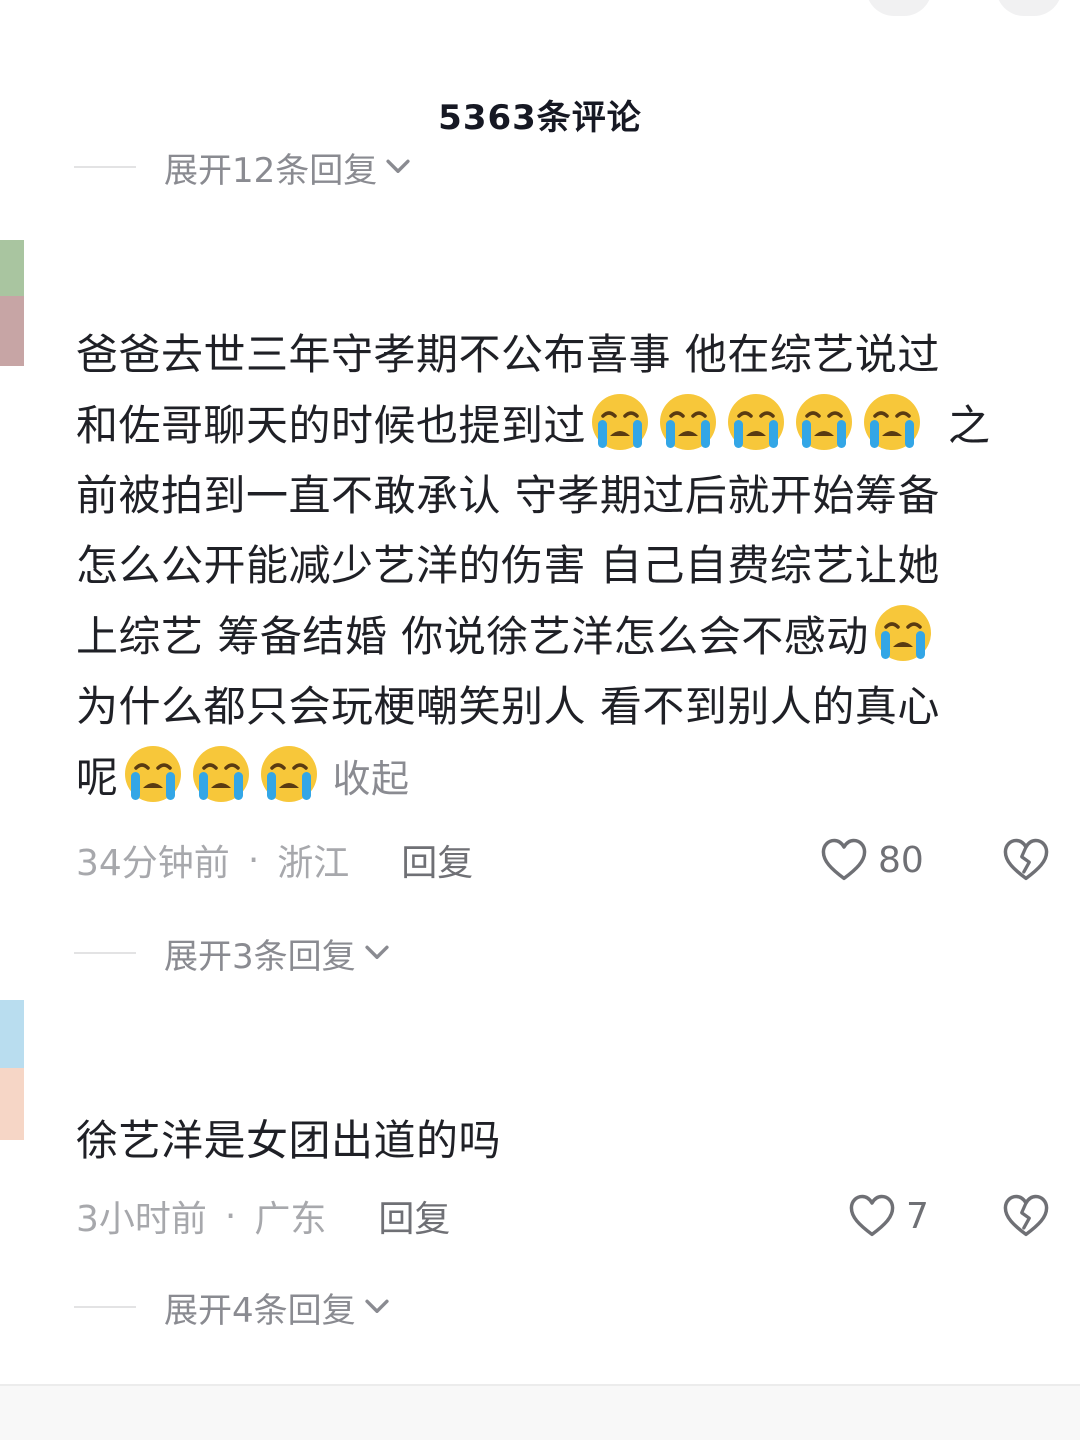 The height and width of the screenshot is (1440, 1080). I want to click on comment-line: 怎么公开能减少艺洋的伤害 自己自费综艺让她, so click(508, 565).